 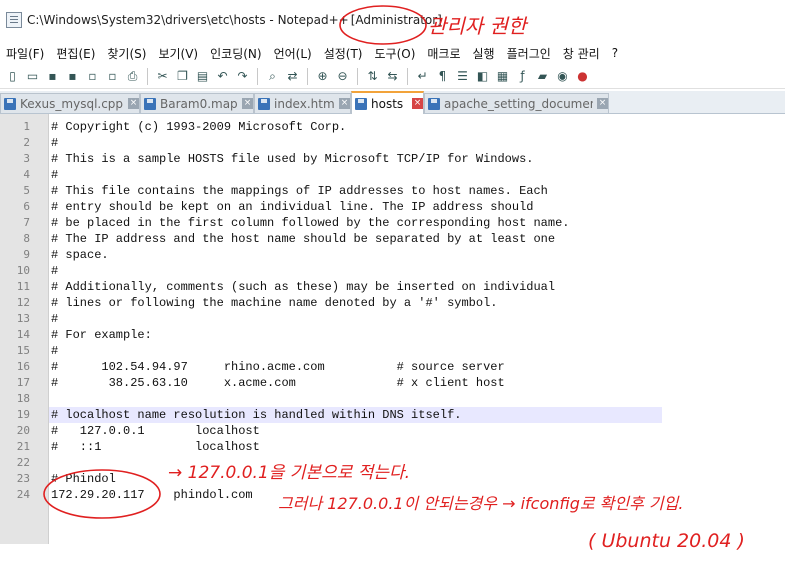 I want to click on record-icon: ●, so click(x=582, y=76).